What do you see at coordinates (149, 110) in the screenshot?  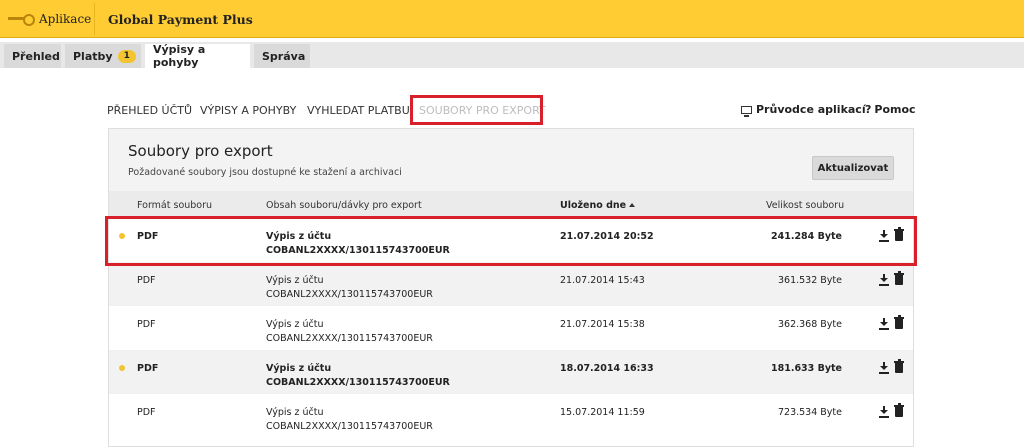 I see `subnav-account-overview: PŘEHLED ÚČTŮ` at bounding box center [149, 110].